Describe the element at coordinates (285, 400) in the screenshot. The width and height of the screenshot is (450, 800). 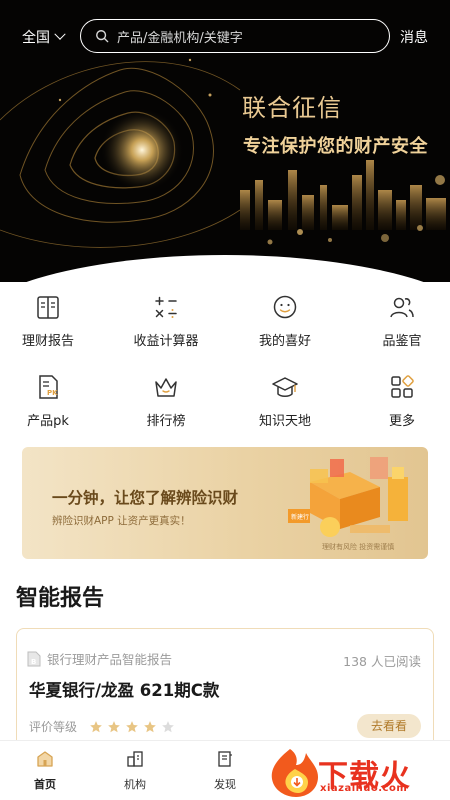
I see `grid-item-knowledge: 知识天地` at that location.